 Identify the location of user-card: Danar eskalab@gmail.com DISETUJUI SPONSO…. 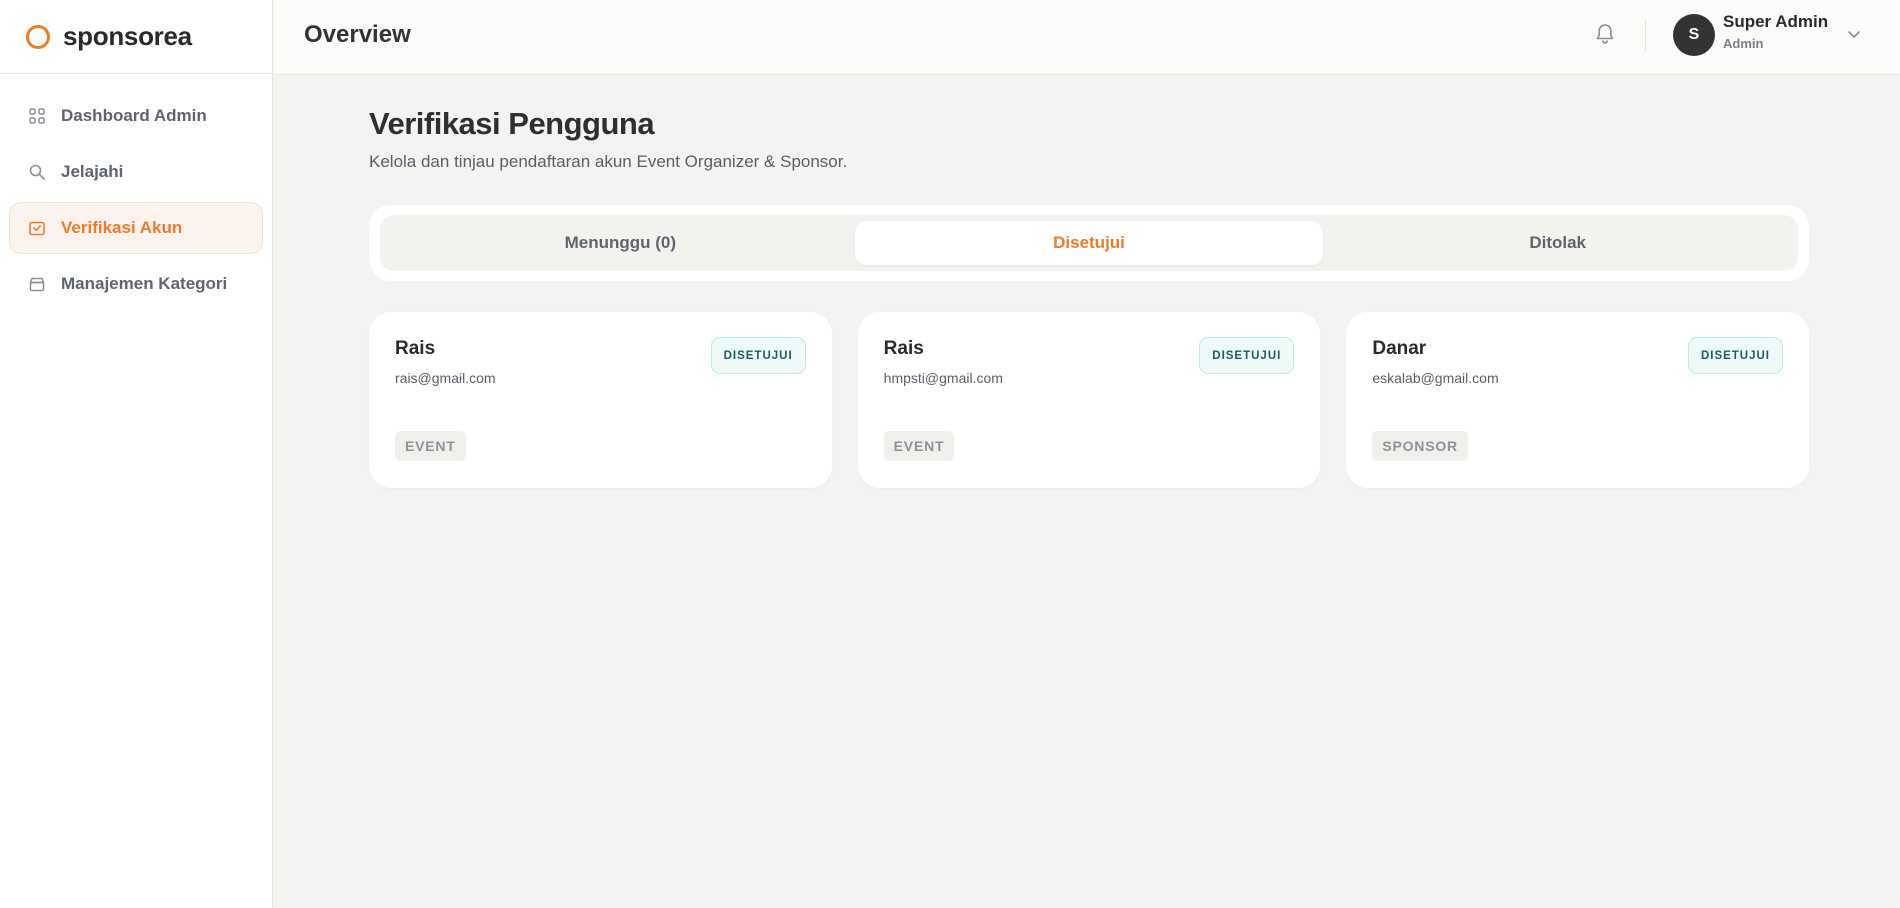
(1578, 400).